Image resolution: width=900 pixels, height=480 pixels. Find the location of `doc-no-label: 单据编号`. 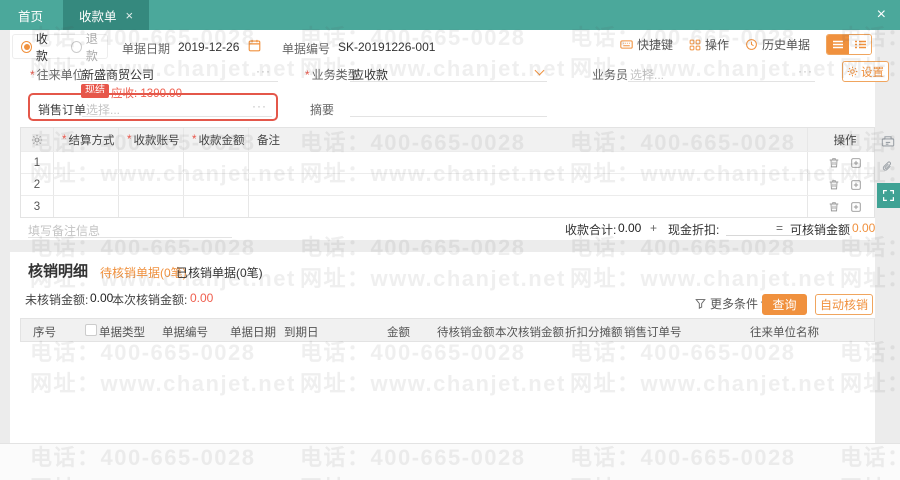

doc-no-label: 单据编号 is located at coordinates (306, 49).